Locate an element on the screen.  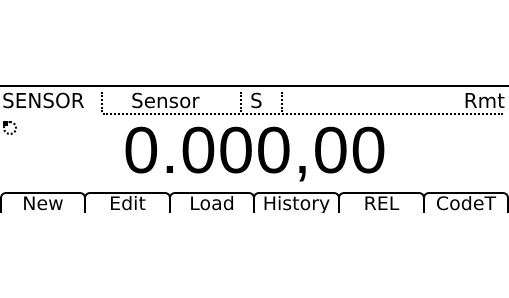
softkey-codet: CodeT is located at coordinates (466, 202).